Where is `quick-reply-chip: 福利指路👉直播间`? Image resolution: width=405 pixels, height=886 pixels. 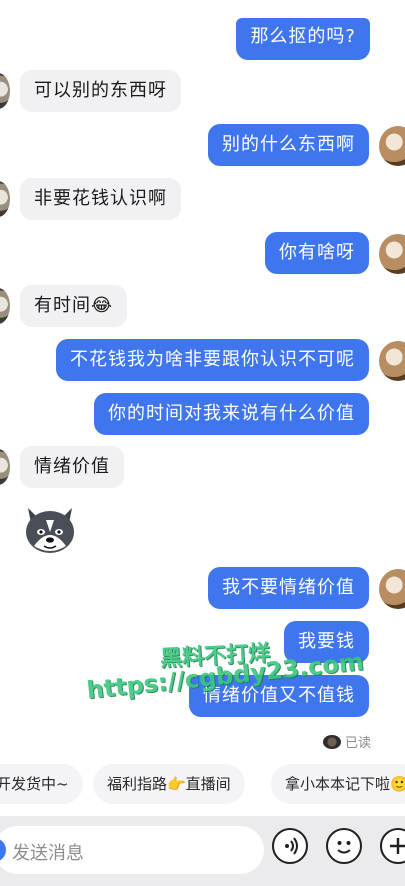
quick-reply-chip: 福利指路👉直播间 is located at coordinates (169, 784).